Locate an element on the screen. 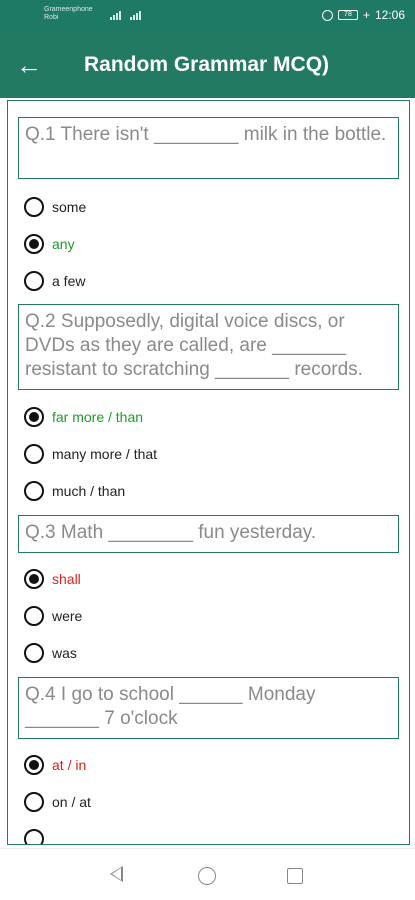  system-nav-bar is located at coordinates (207, 874).